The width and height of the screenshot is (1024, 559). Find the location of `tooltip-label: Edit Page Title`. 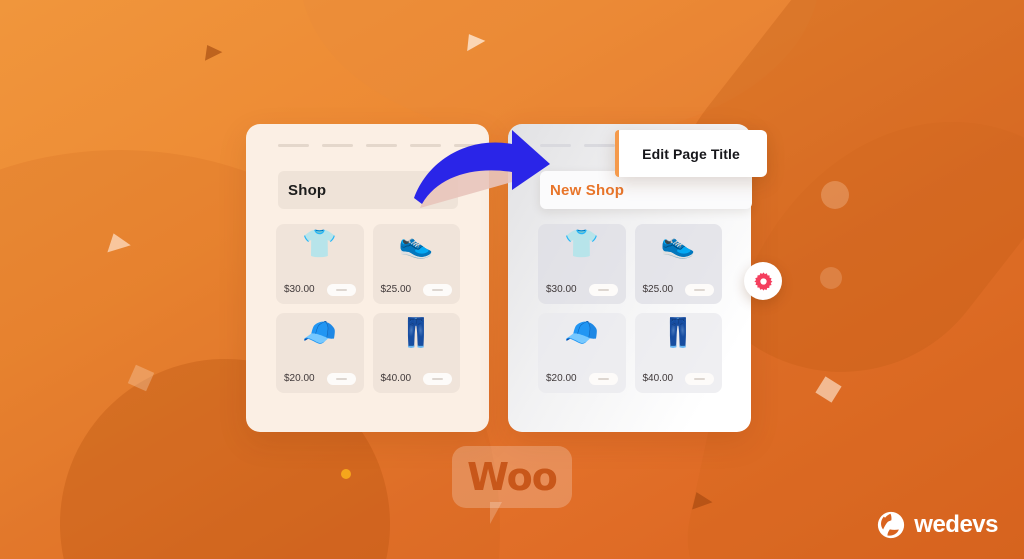

tooltip-label: Edit Page Title is located at coordinates (691, 153).